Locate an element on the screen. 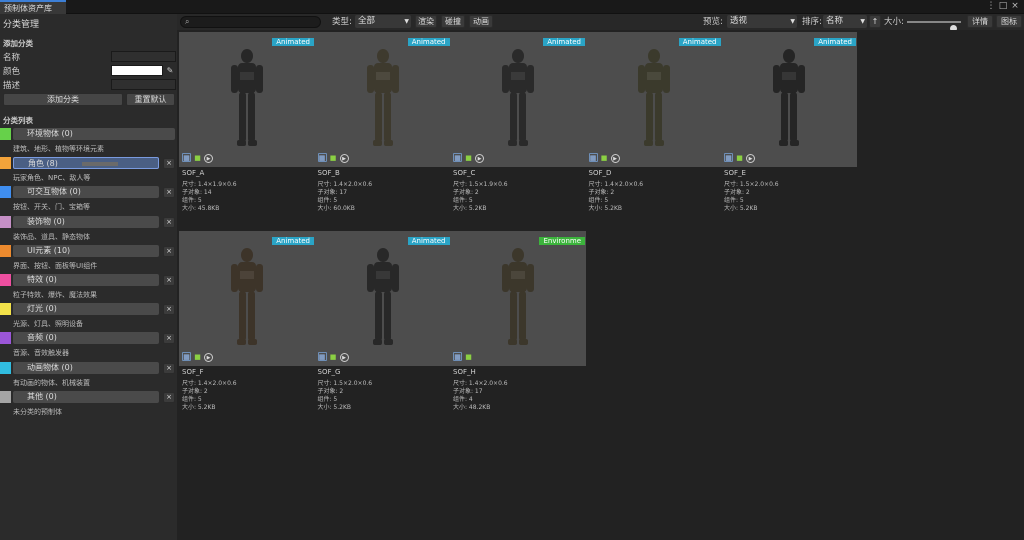 The height and width of the screenshot is (540, 1024). add-category-button: 添加分类 is located at coordinates (63, 99).